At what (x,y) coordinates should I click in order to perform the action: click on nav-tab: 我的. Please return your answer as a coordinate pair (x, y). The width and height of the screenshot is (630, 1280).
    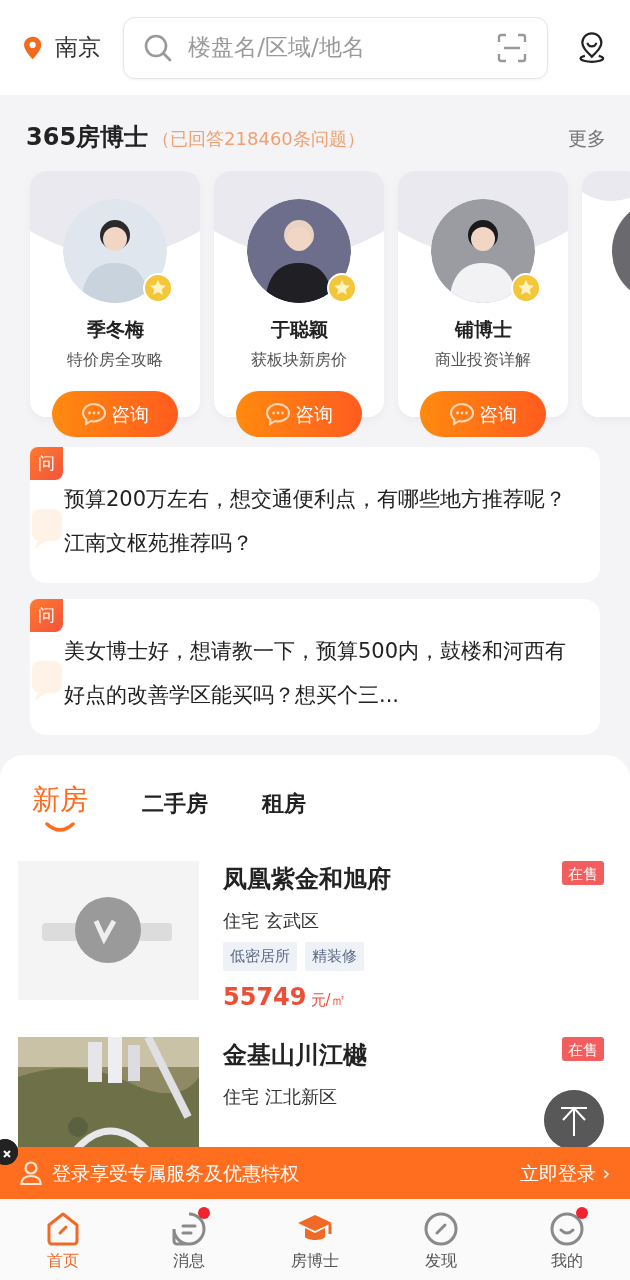
    Looking at the image, I should click on (567, 1239).